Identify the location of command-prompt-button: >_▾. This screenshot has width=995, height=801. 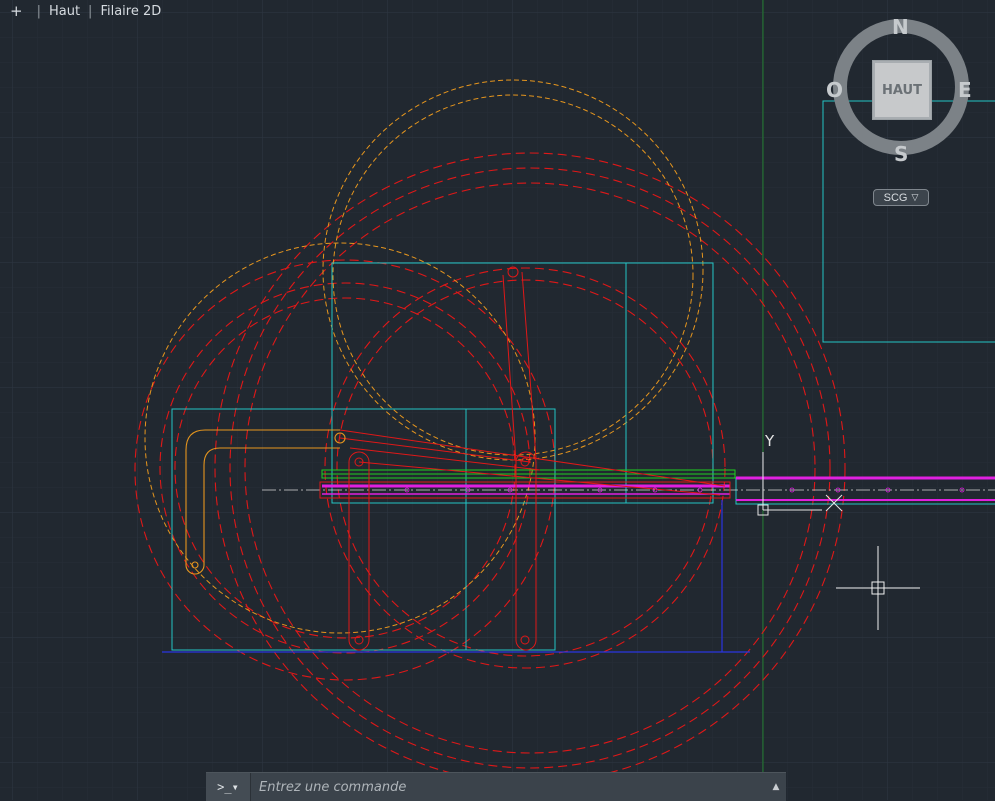
(228, 787).